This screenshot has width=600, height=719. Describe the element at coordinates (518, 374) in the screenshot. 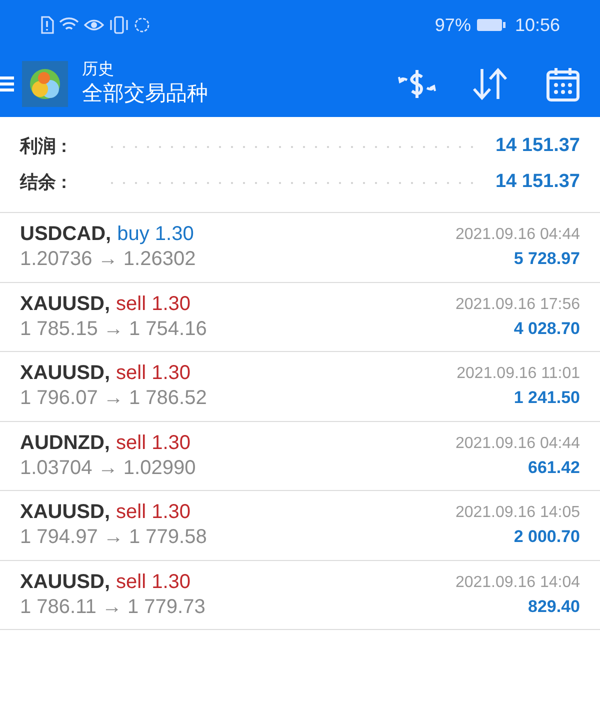

I see `trade-time: 2021.09.16 11:01` at that location.